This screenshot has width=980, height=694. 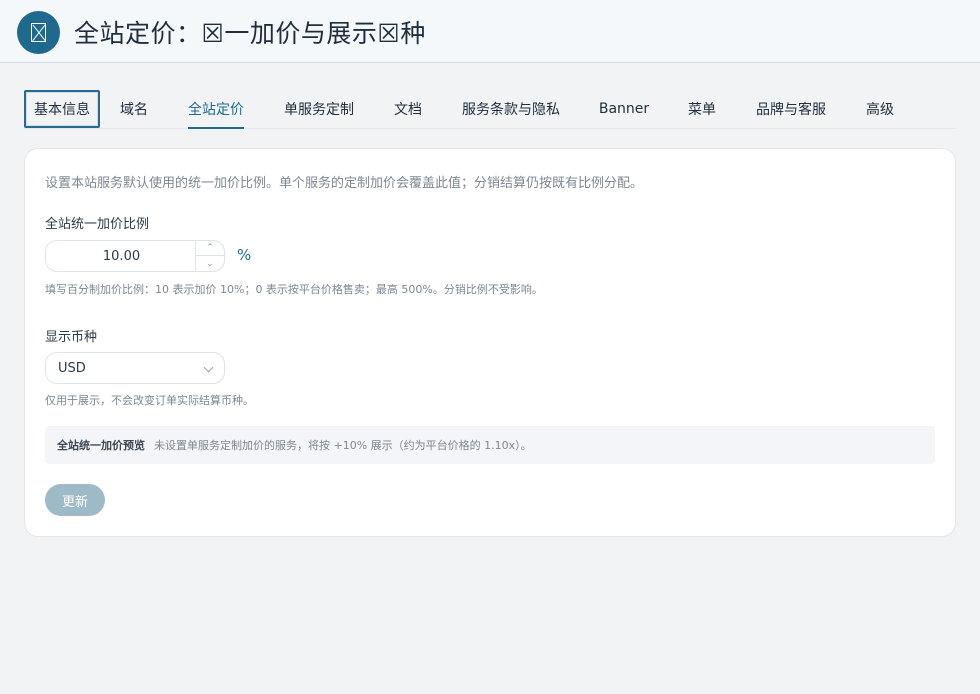 I want to click on tab-banner: Banner, so click(x=624, y=109).